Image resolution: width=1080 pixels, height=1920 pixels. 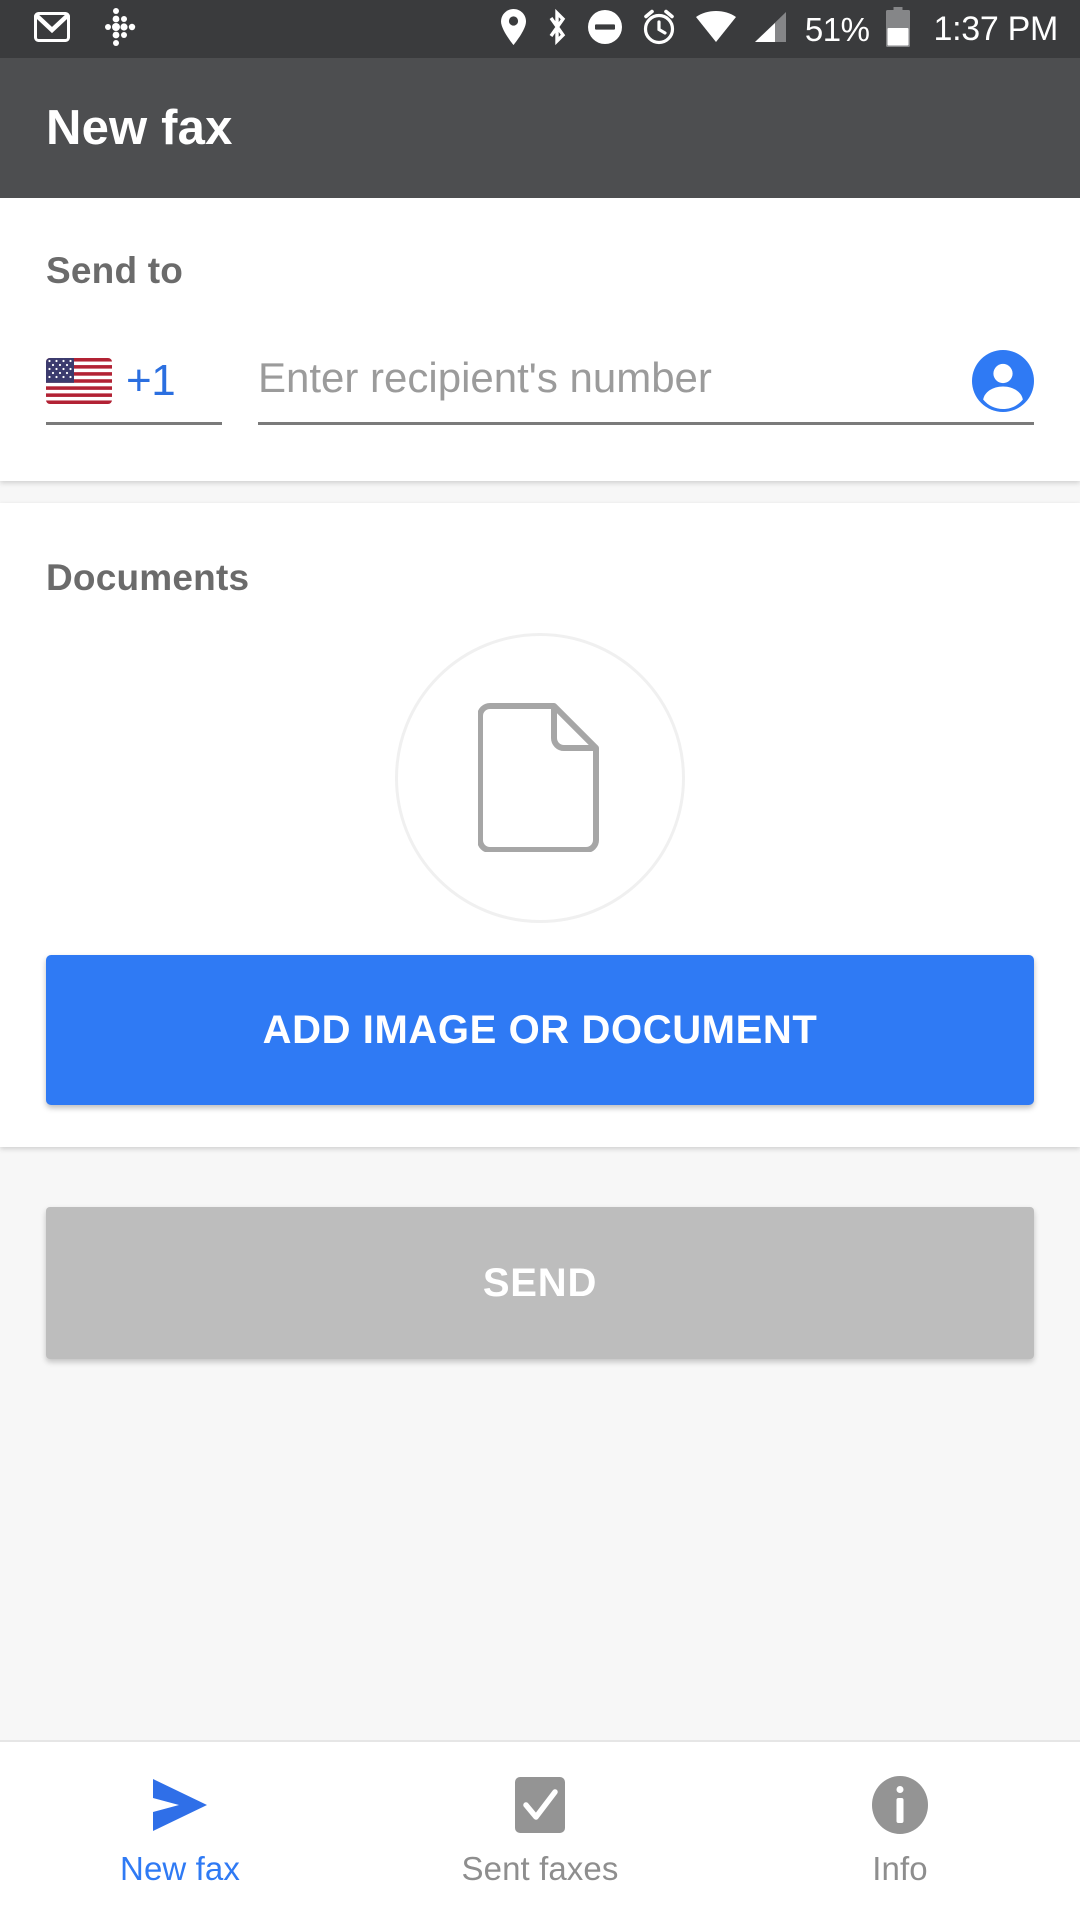 I want to click on do-not-disturb-icon, so click(x=605, y=29).